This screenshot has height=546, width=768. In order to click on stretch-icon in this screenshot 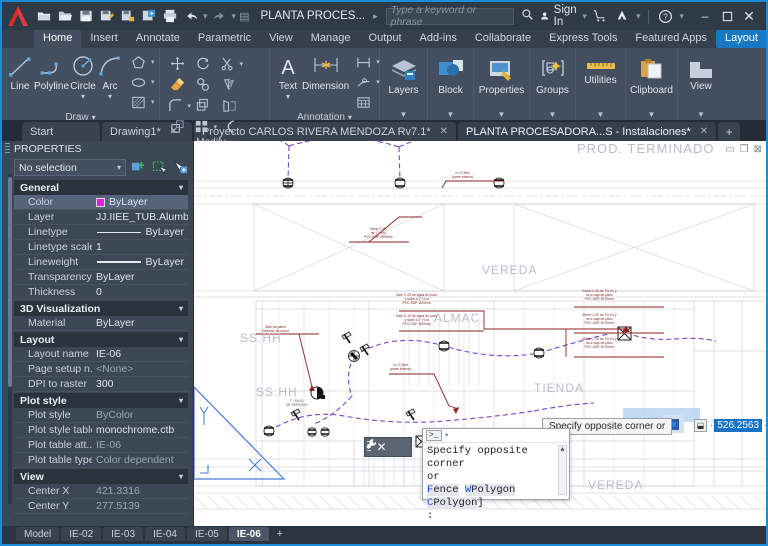, I will do `click(229, 106)`.